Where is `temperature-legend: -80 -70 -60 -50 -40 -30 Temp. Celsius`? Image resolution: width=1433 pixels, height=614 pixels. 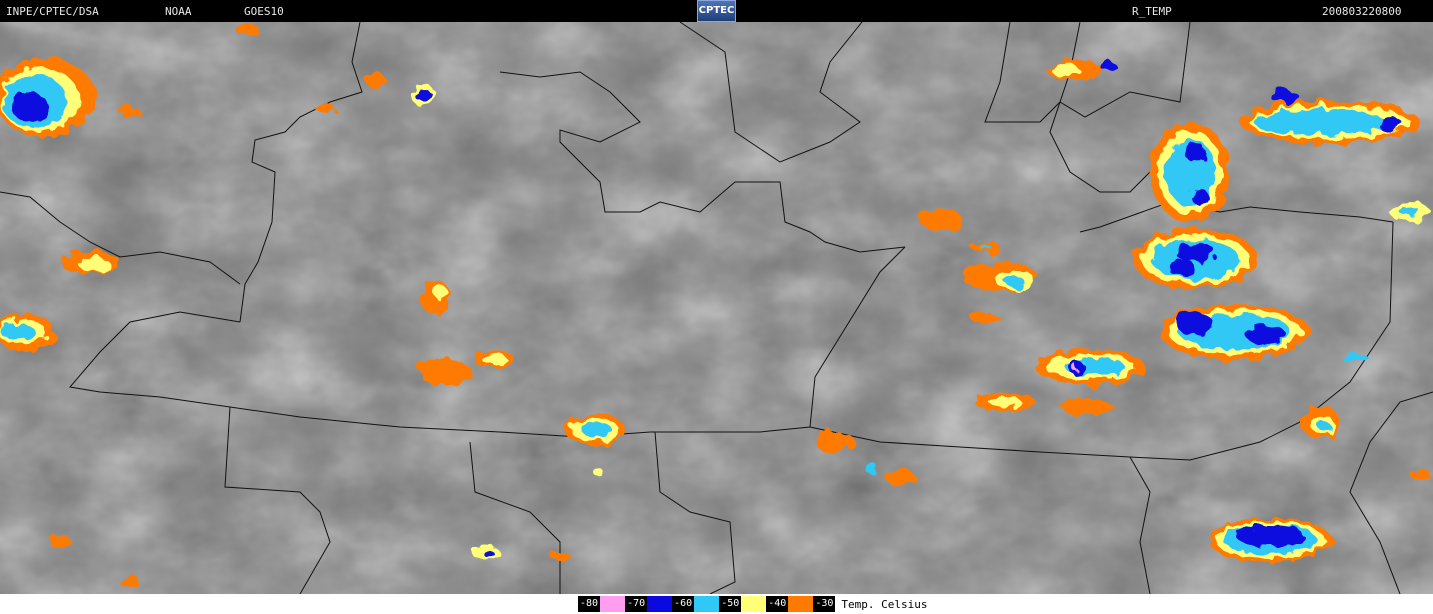
temperature-legend: -80 -70 -60 -50 -40 -30 Temp. Celsius is located at coordinates (752, 604).